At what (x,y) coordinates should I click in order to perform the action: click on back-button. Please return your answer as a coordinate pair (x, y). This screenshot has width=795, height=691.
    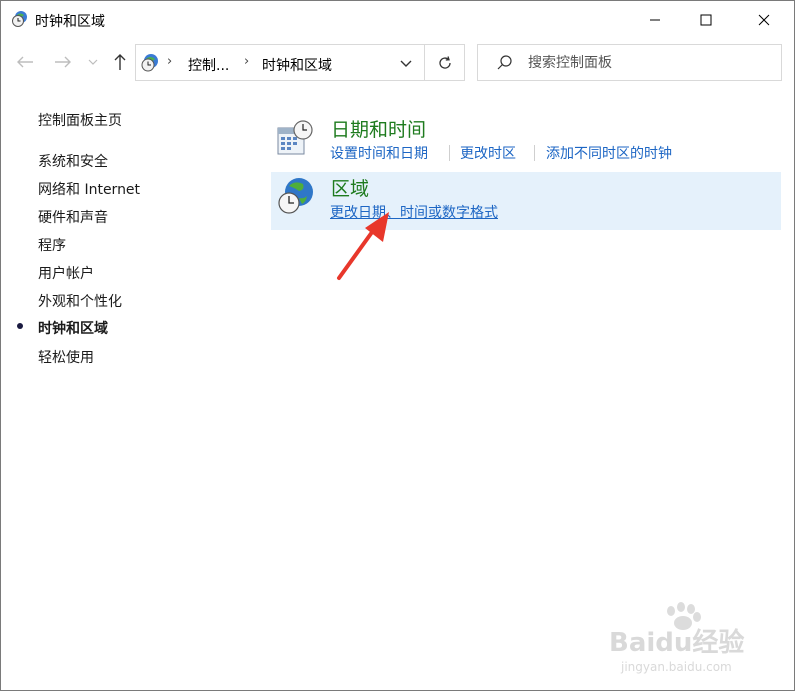
    Looking at the image, I should click on (25, 62).